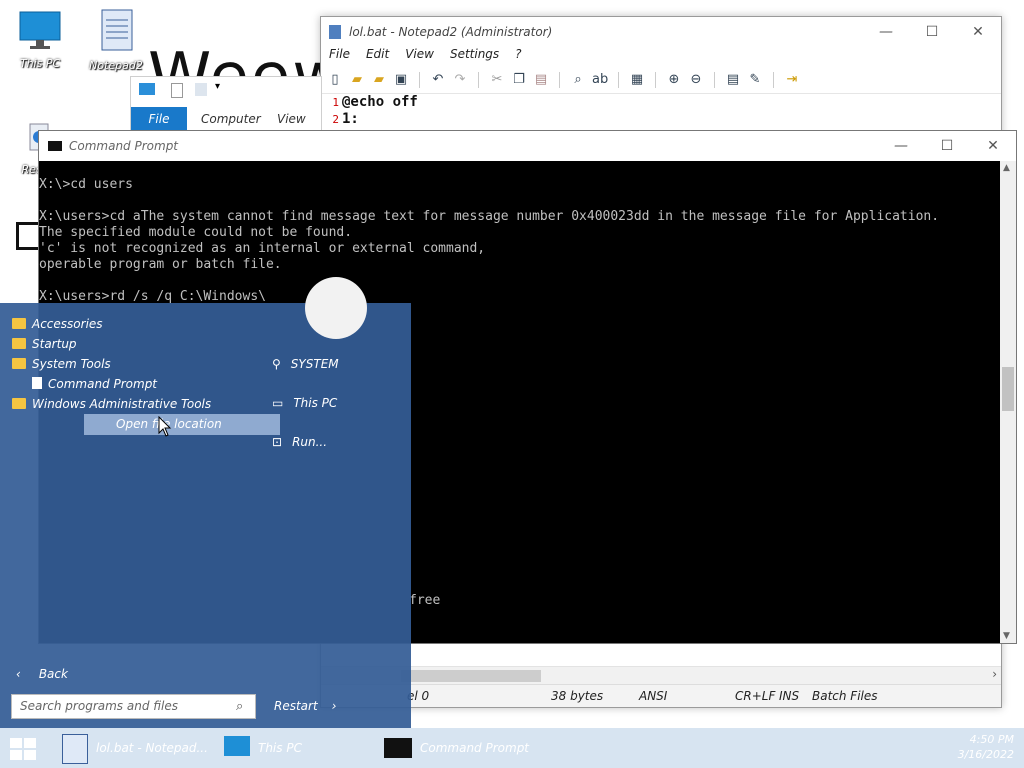  I want to click on start-item-command-prompt: Command Prompt, so click(94, 384).